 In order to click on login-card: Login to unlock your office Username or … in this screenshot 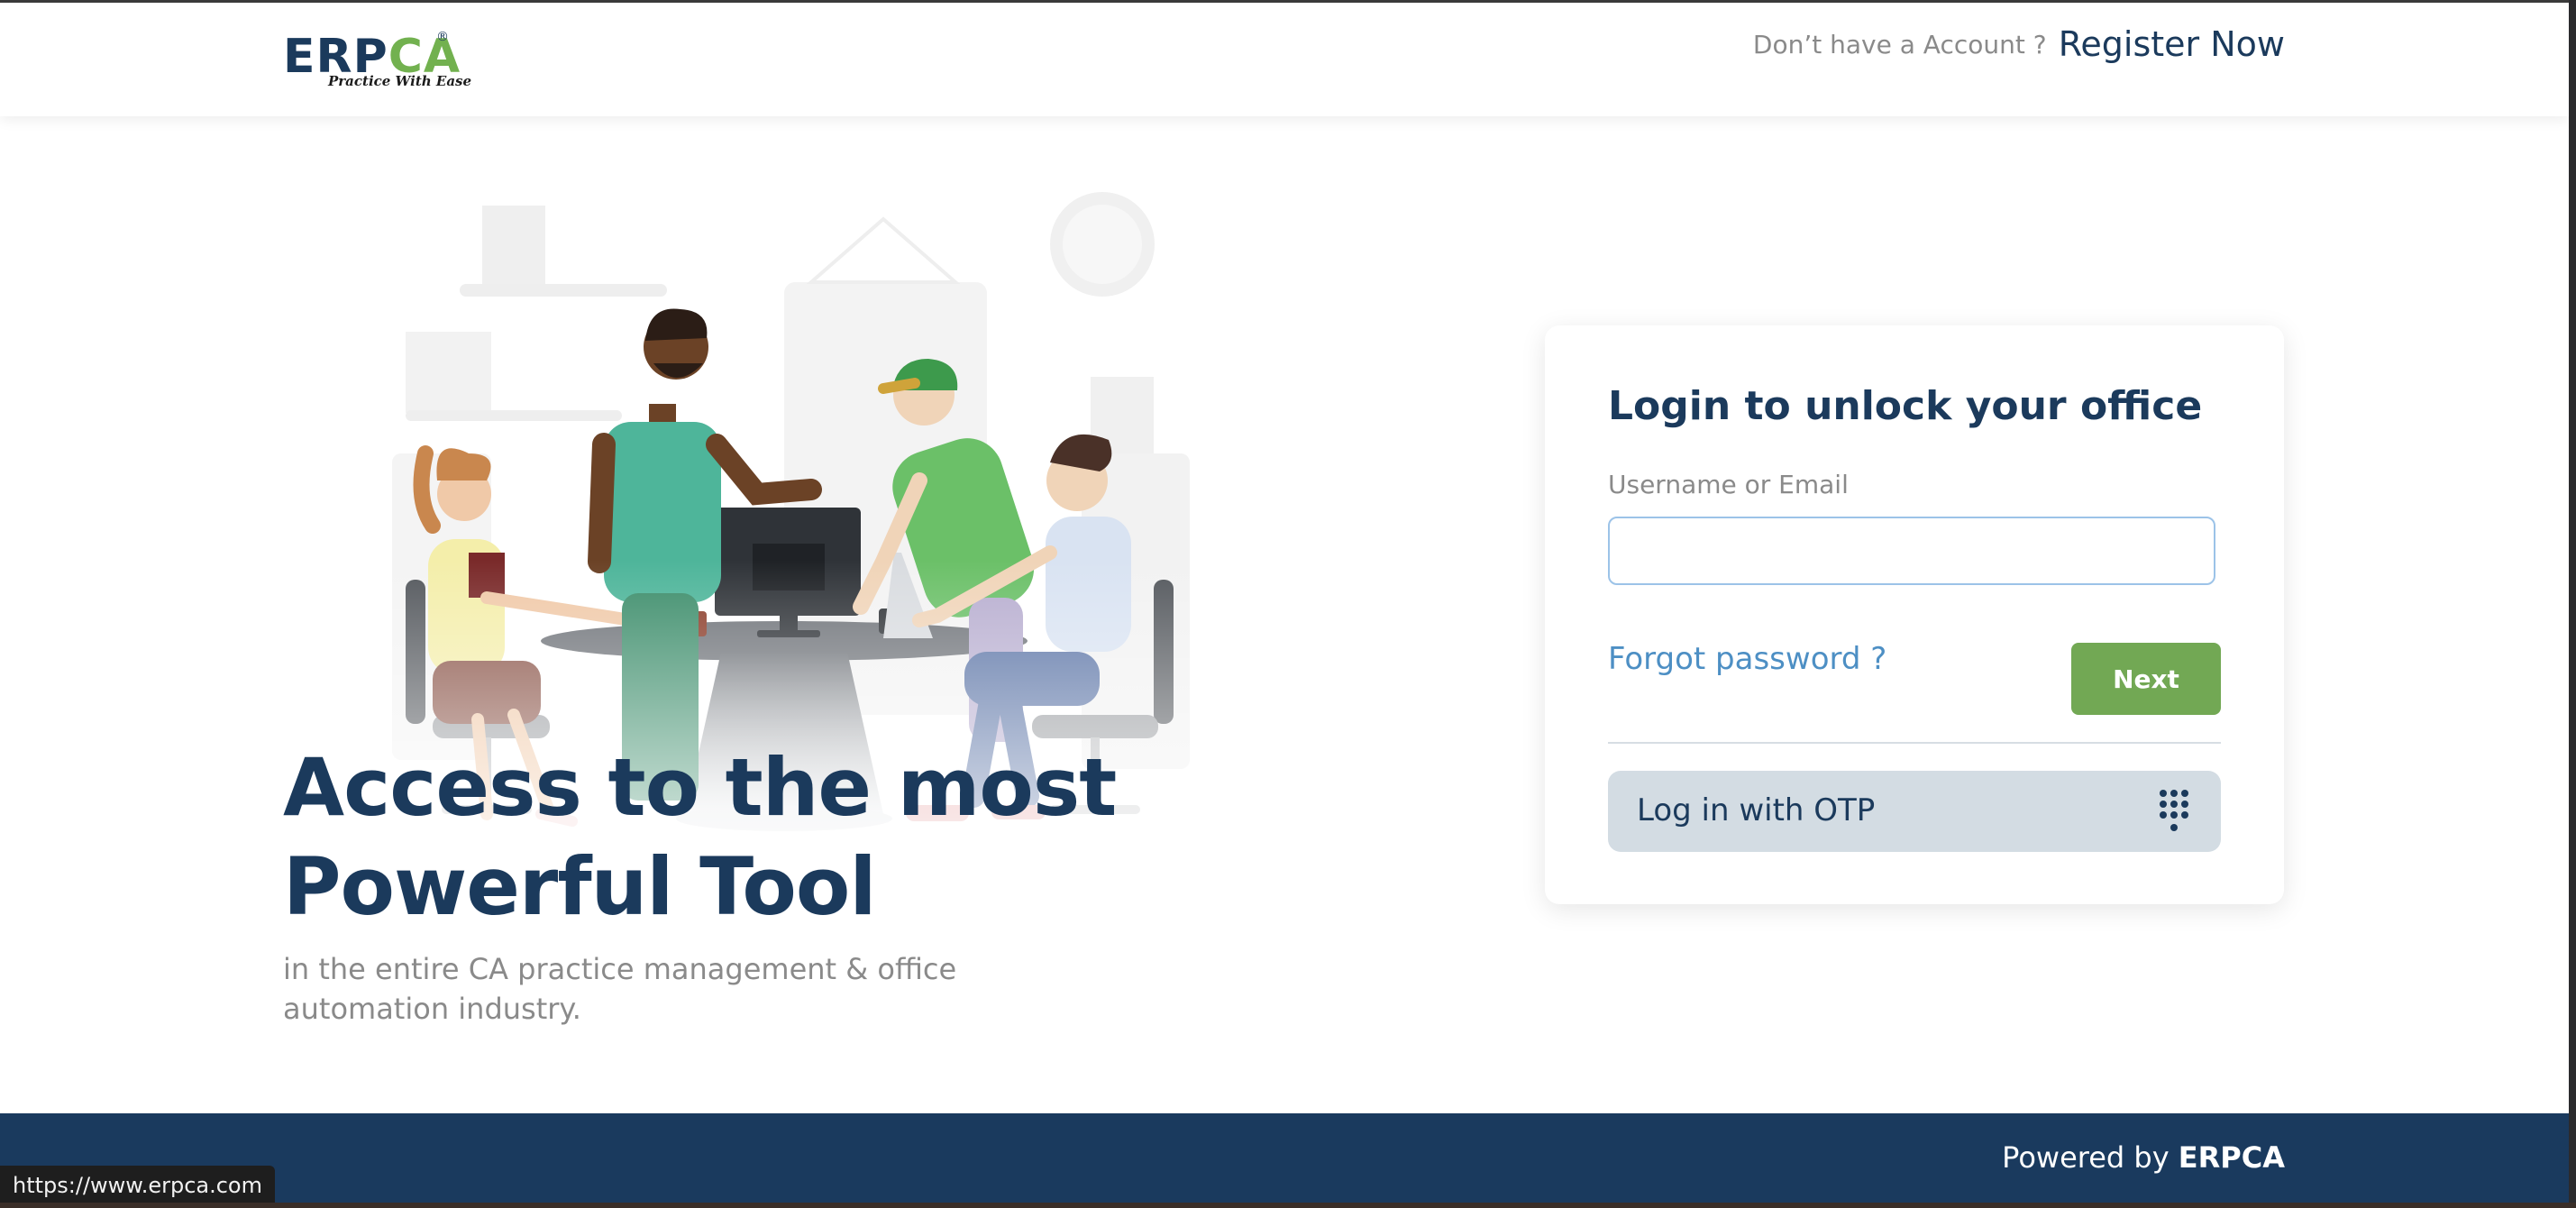, I will do `click(1915, 614)`.